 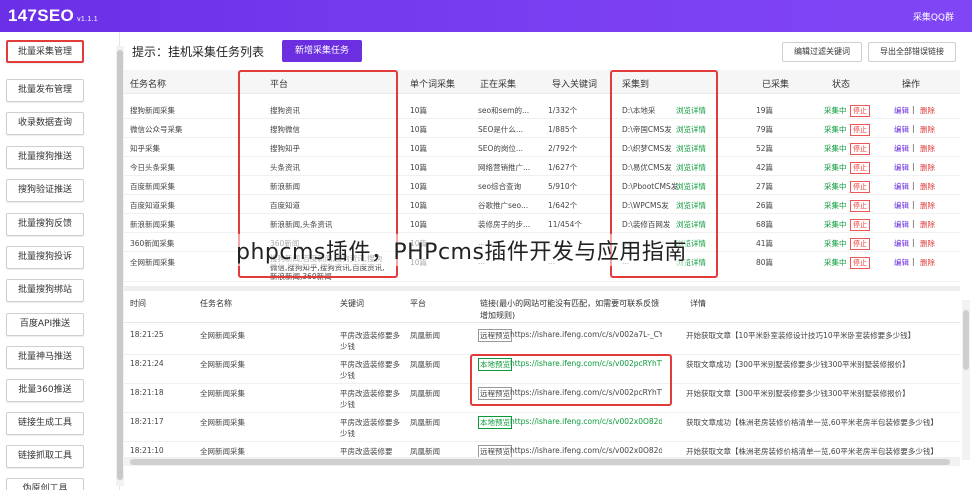 I want to click on export-error-links-button: 导出全部错误链接, so click(x=912, y=52).